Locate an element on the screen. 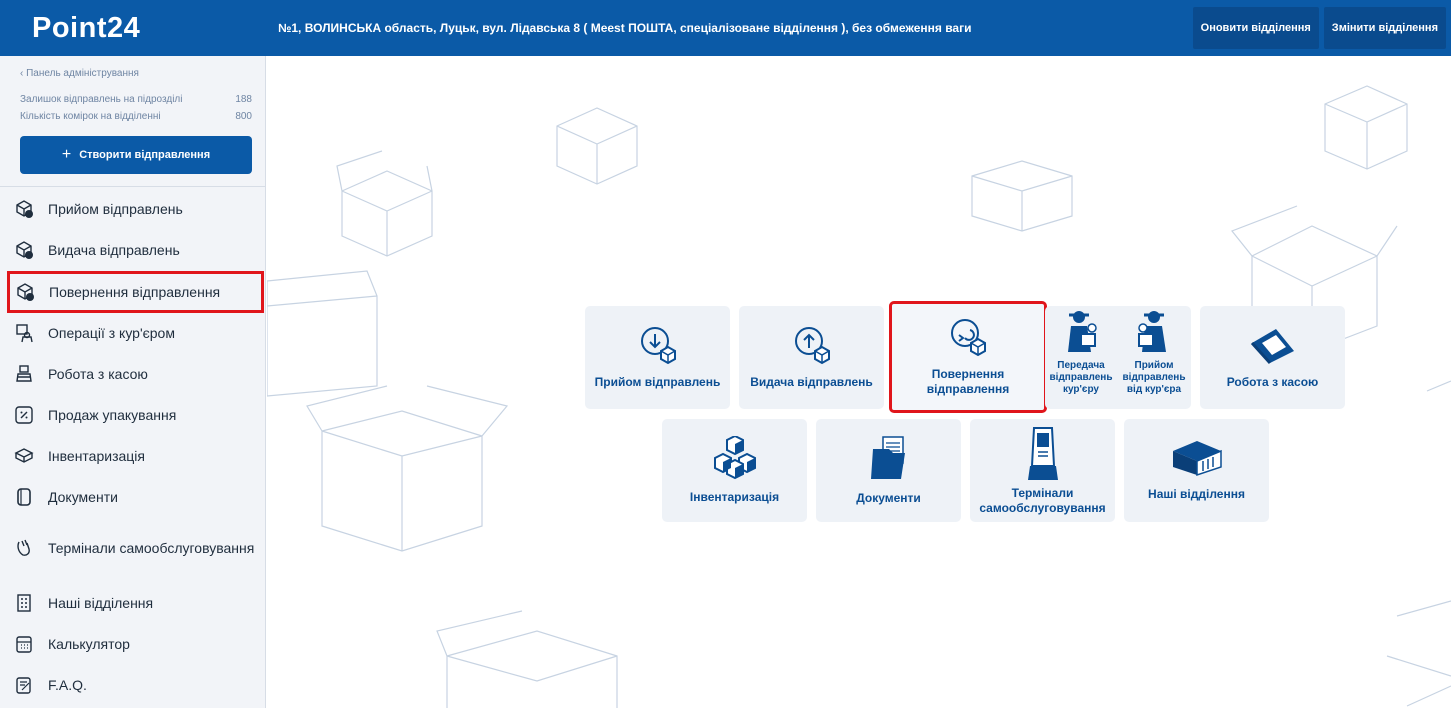 This screenshot has height=708, width=1451. box-receive-icon is located at coordinates (24, 209).